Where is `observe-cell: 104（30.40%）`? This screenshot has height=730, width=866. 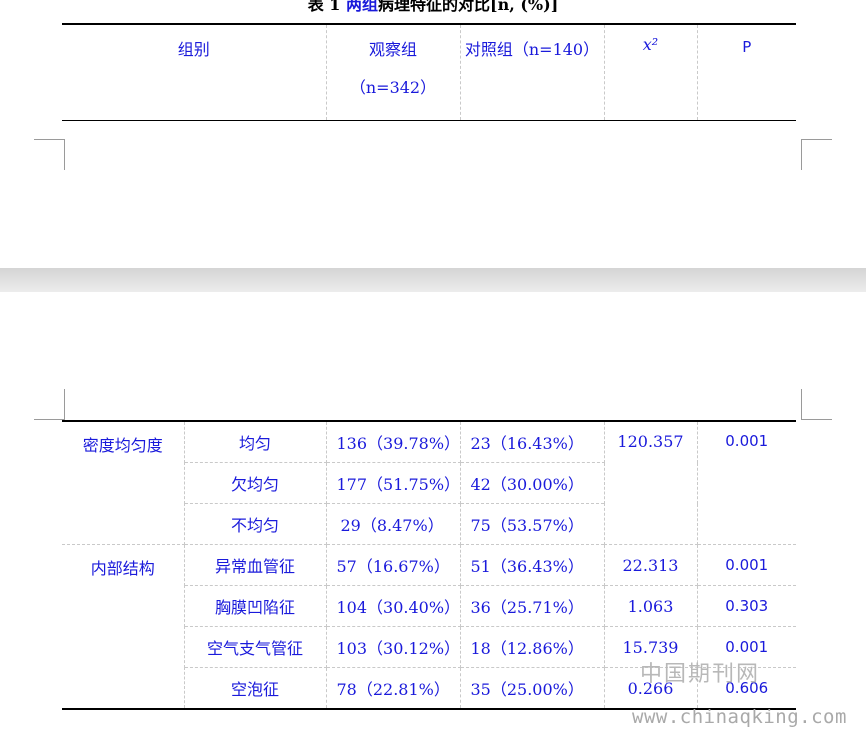 observe-cell: 104（30.40%） is located at coordinates (393, 606).